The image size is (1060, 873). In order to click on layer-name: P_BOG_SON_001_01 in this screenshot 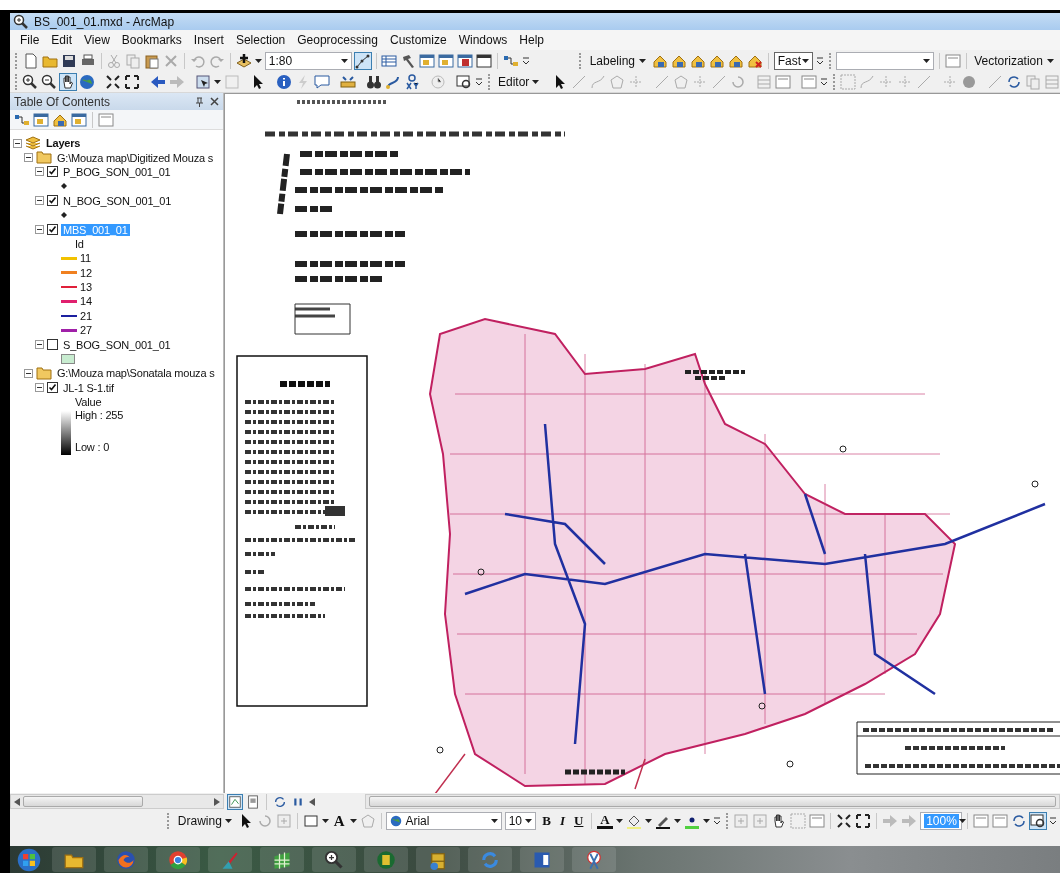, I will do `click(117, 171)`.